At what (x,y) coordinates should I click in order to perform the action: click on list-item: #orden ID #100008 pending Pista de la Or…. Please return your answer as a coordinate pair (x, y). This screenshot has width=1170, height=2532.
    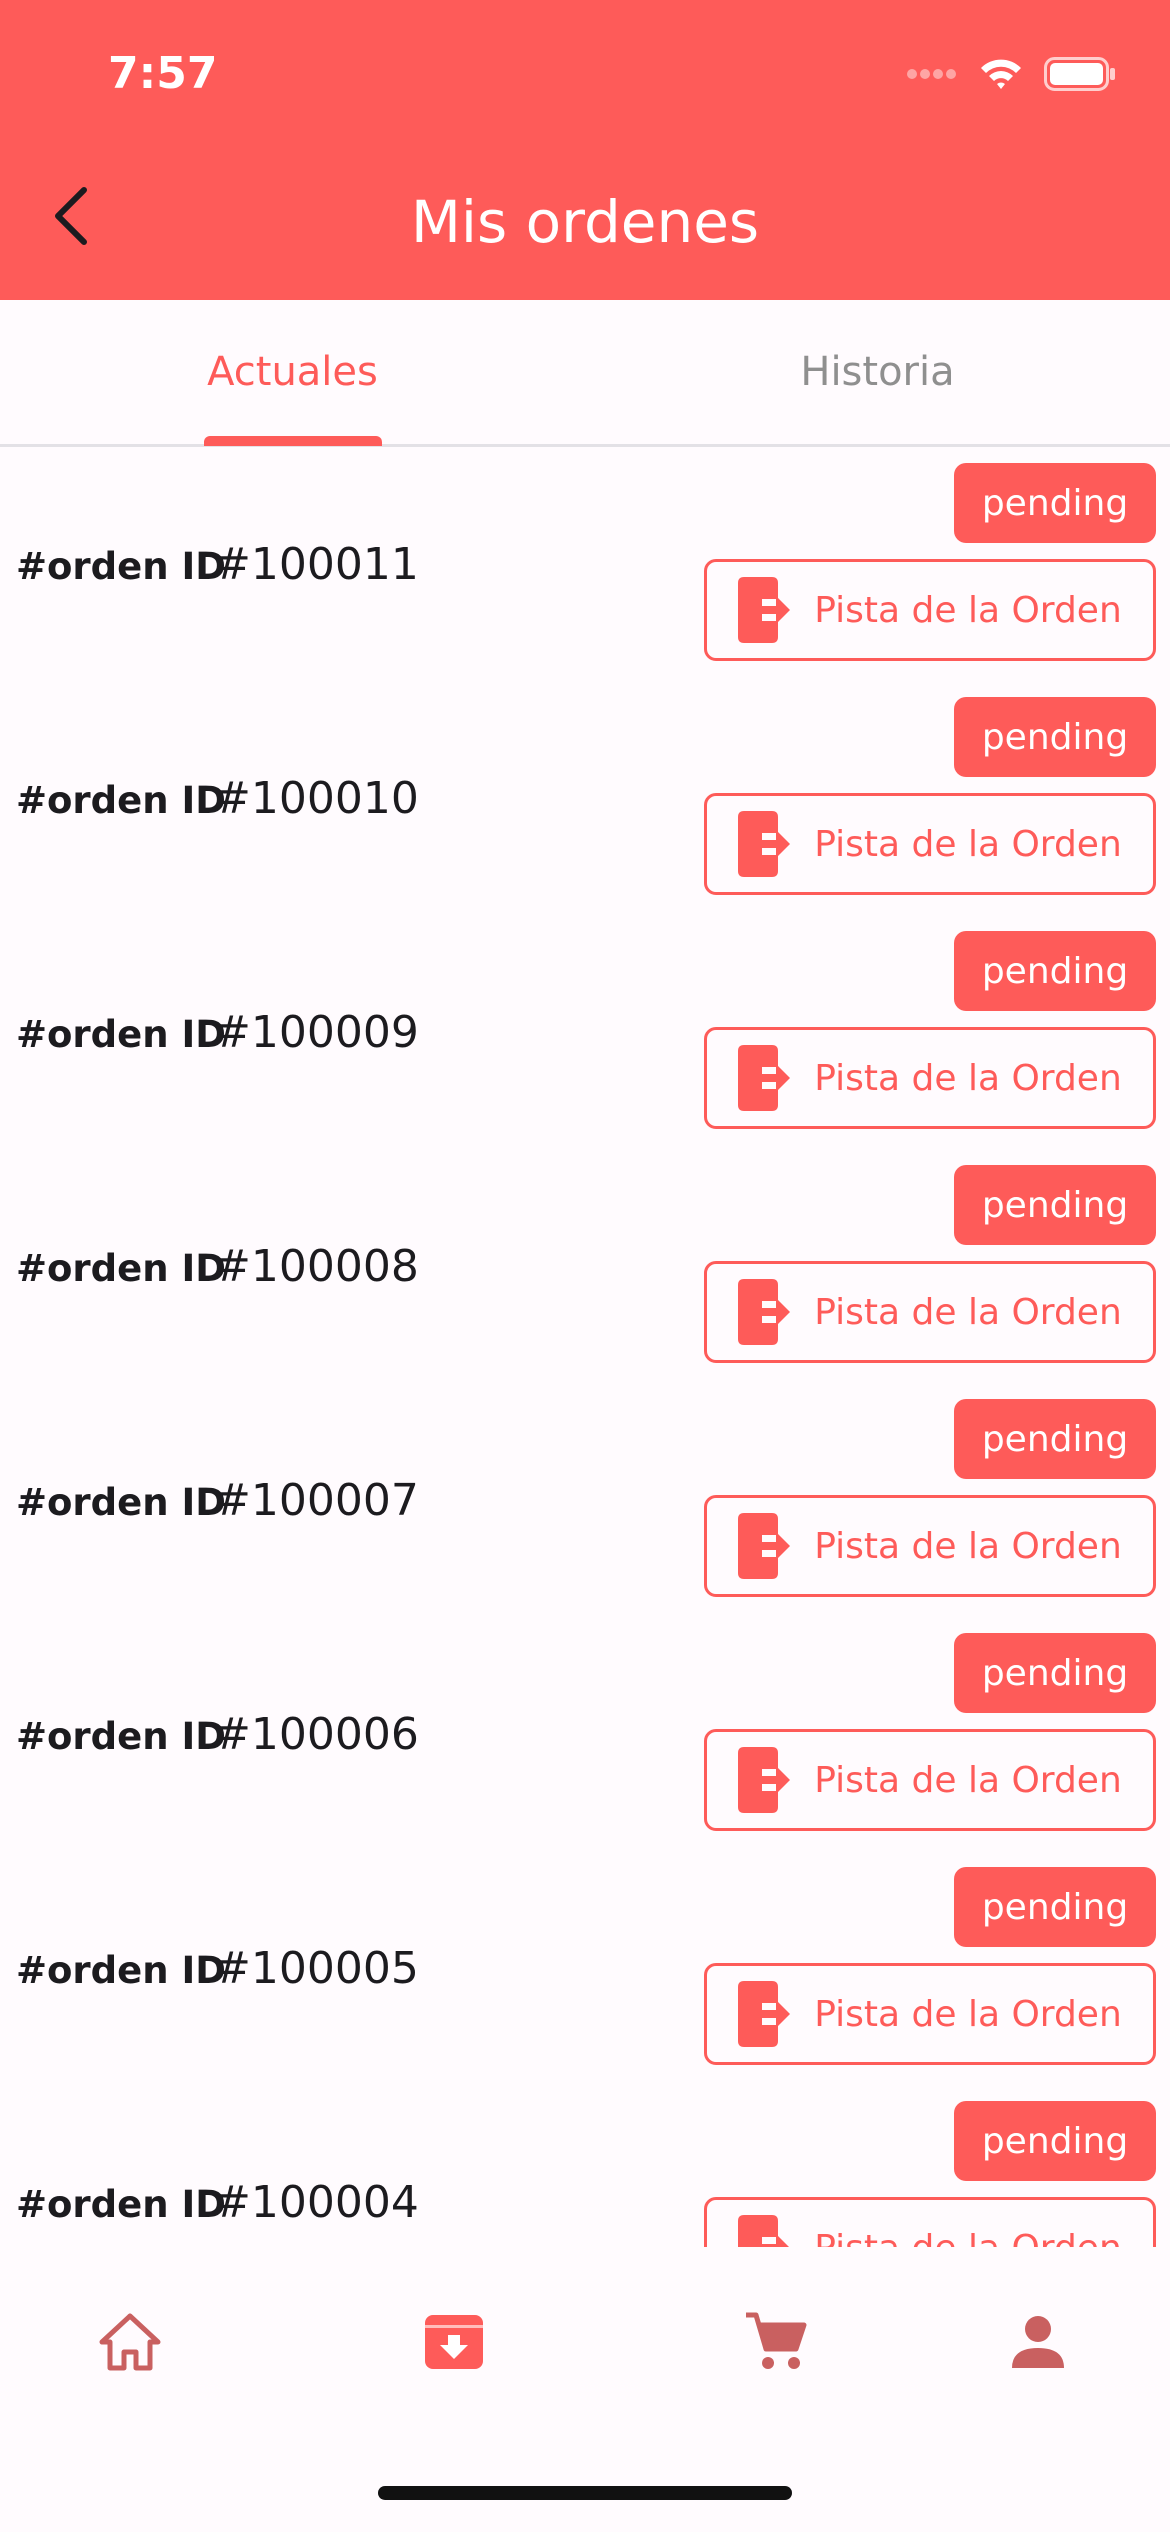
    Looking at the image, I should click on (585, 1266).